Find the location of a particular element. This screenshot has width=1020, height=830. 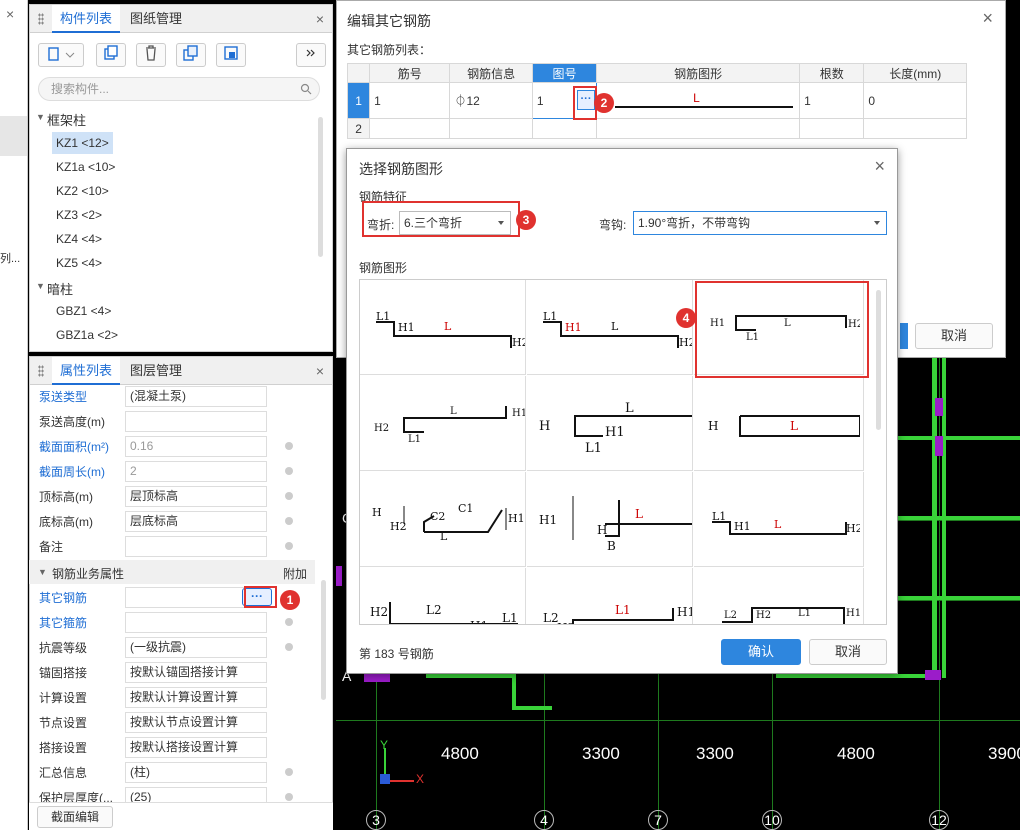

property-row: 节点设置 按默认节点设置计算 is located at coordinates (172, 722).